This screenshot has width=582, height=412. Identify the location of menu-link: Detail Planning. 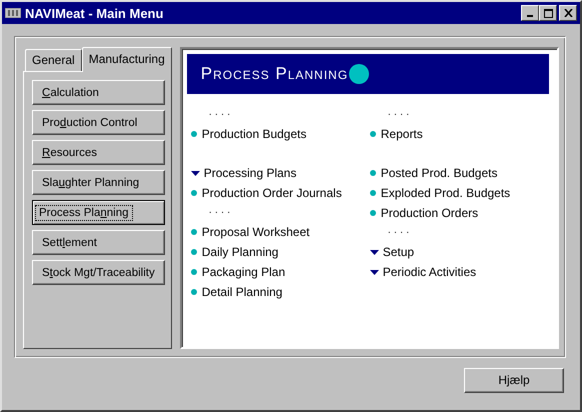
(242, 292).